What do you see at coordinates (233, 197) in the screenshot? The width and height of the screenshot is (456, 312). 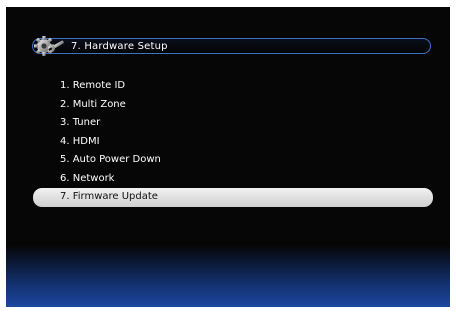 I see `menu-item-firmware-update: 7. Firmware Update` at bounding box center [233, 197].